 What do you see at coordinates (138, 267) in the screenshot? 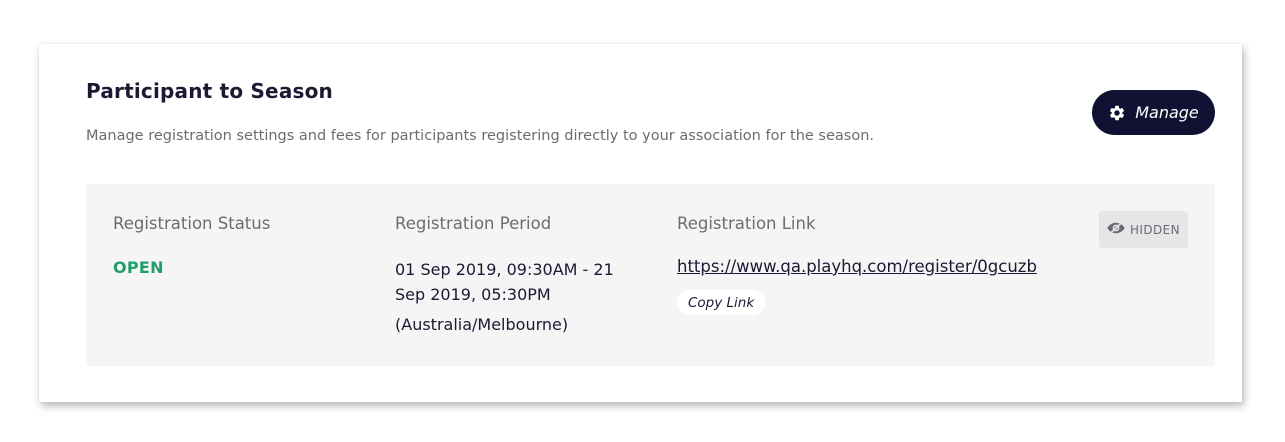
I see `registration-status-value: OPEN` at bounding box center [138, 267].